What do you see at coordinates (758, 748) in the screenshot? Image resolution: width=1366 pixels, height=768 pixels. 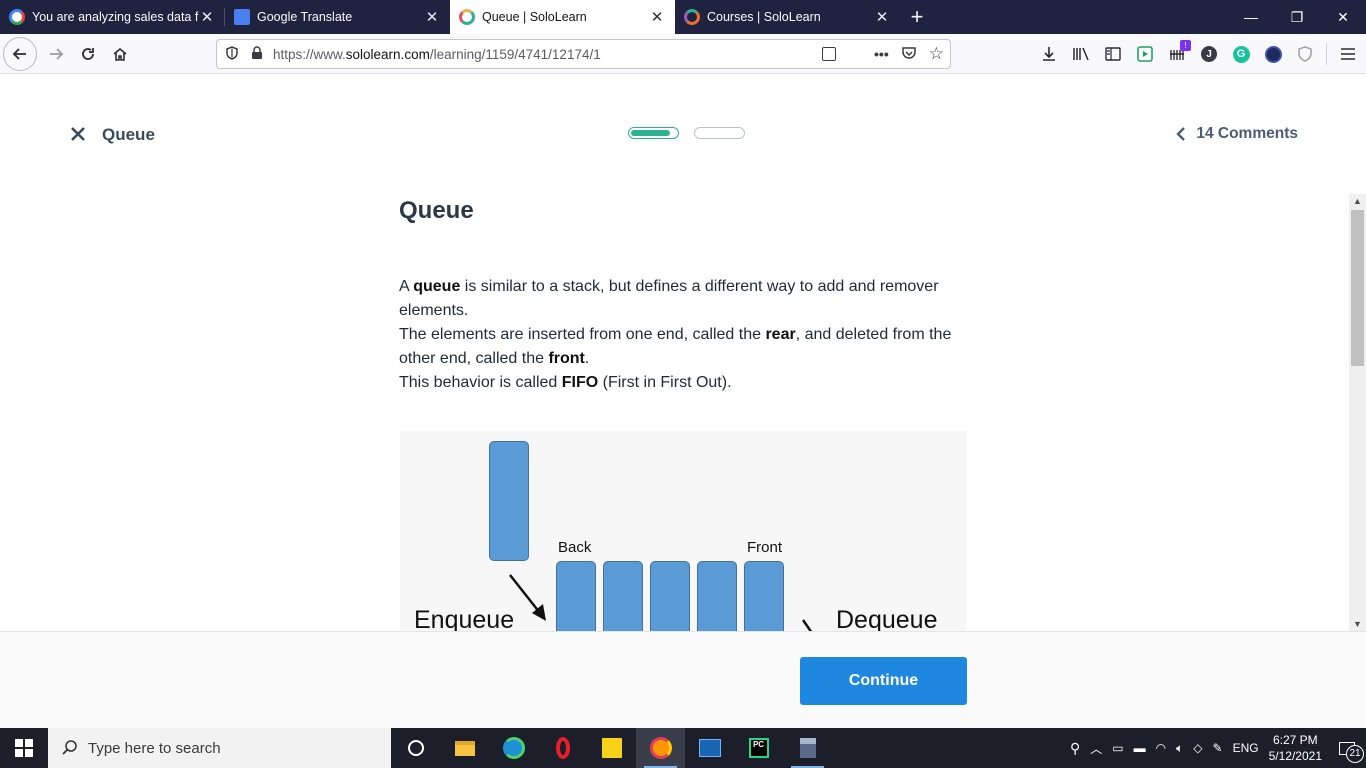 I see `pycharm-icon: PC` at bounding box center [758, 748].